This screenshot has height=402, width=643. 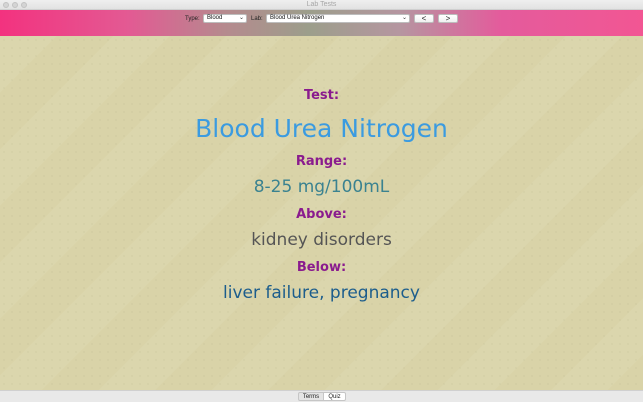 I want to click on range-heading: Range:, so click(x=321, y=161).